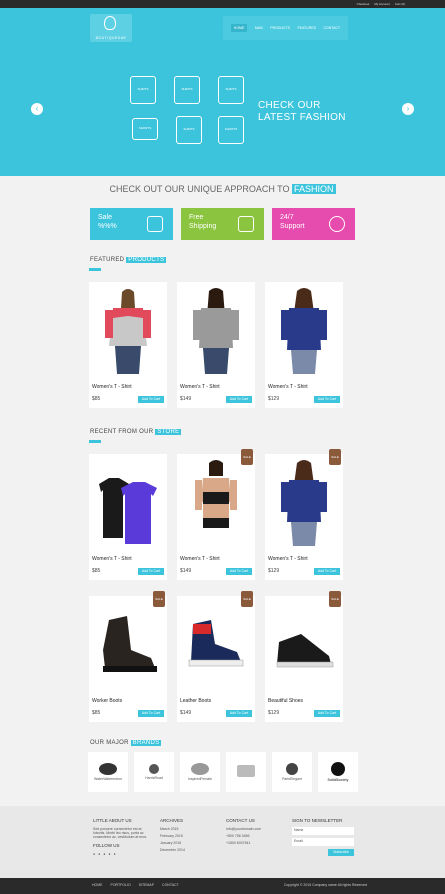  What do you see at coordinates (126, 743) in the screenshot?
I see `major-brands-title: OUR MAJOR BRANDS` at bounding box center [126, 743].